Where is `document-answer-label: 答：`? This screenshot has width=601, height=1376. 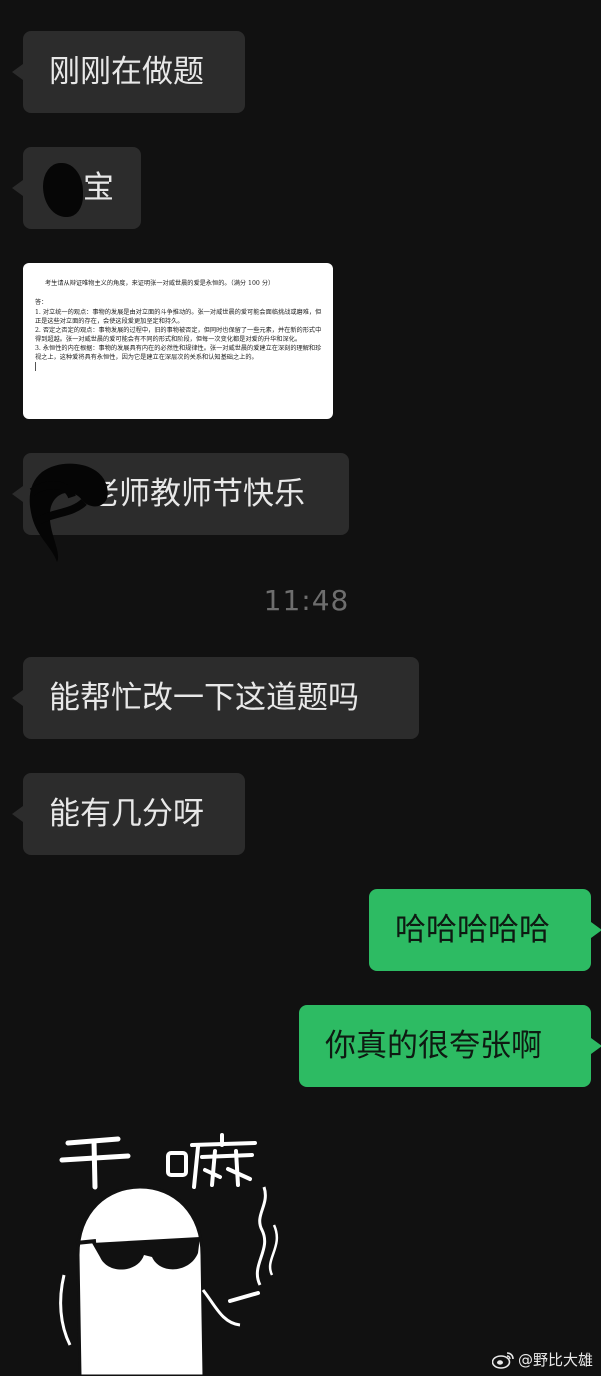 document-answer-label: 答： is located at coordinates (41, 302).